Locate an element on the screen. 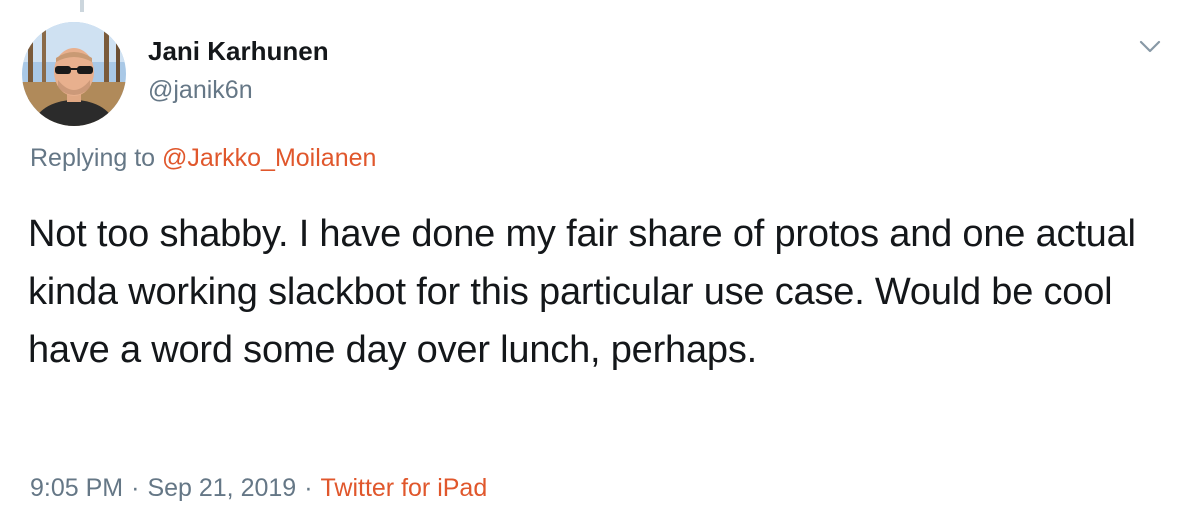 This screenshot has width=1188, height=522. tweet-meta: 9:05 PM · Sep 21, 2019 · Twitter for iPad is located at coordinates (258, 488).